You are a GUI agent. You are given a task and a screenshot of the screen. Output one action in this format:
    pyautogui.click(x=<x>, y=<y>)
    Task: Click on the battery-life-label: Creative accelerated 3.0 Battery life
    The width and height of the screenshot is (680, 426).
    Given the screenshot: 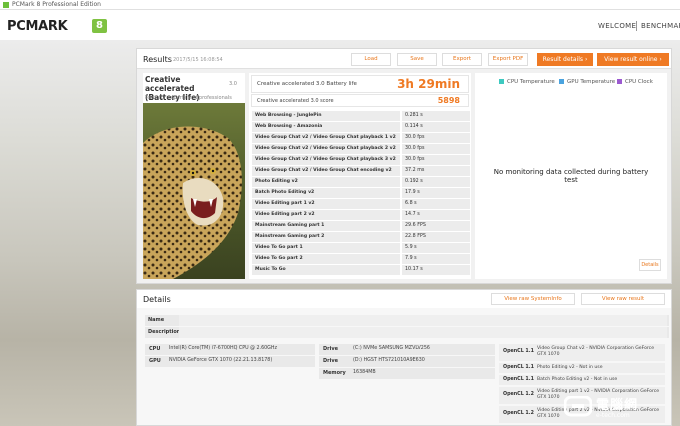 What is the action you would take?
    pyautogui.click(x=307, y=84)
    